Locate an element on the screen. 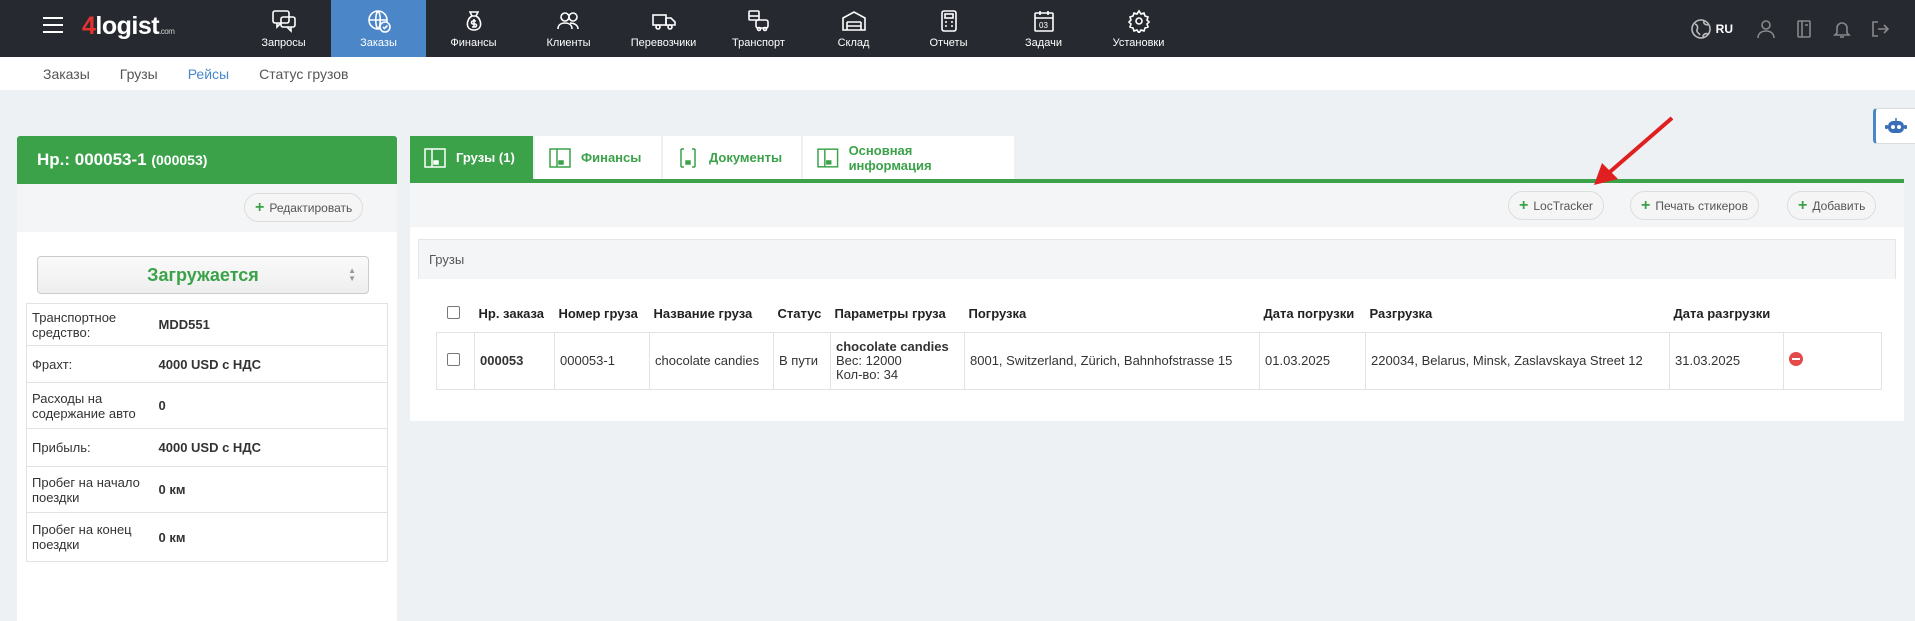 Image resolution: width=1915 pixels, height=621 pixels. money-bag-icon is located at coordinates (473, 21).